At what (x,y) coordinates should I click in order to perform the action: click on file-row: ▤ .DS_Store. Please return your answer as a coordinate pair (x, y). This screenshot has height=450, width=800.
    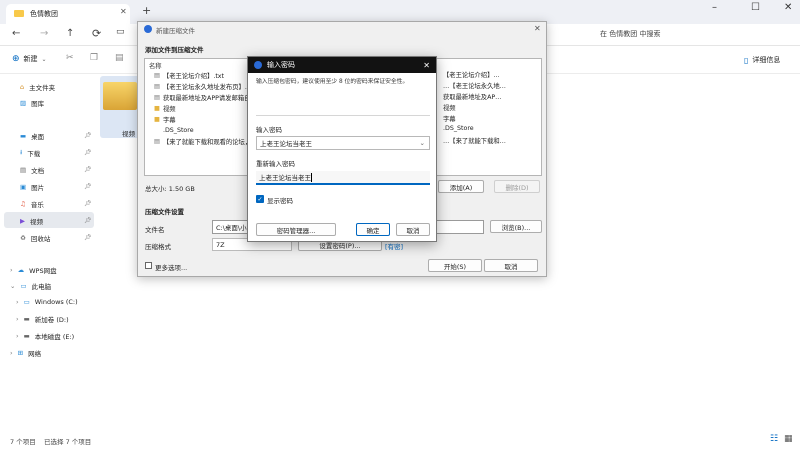
    Looking at the image, I should click on (174, 130).